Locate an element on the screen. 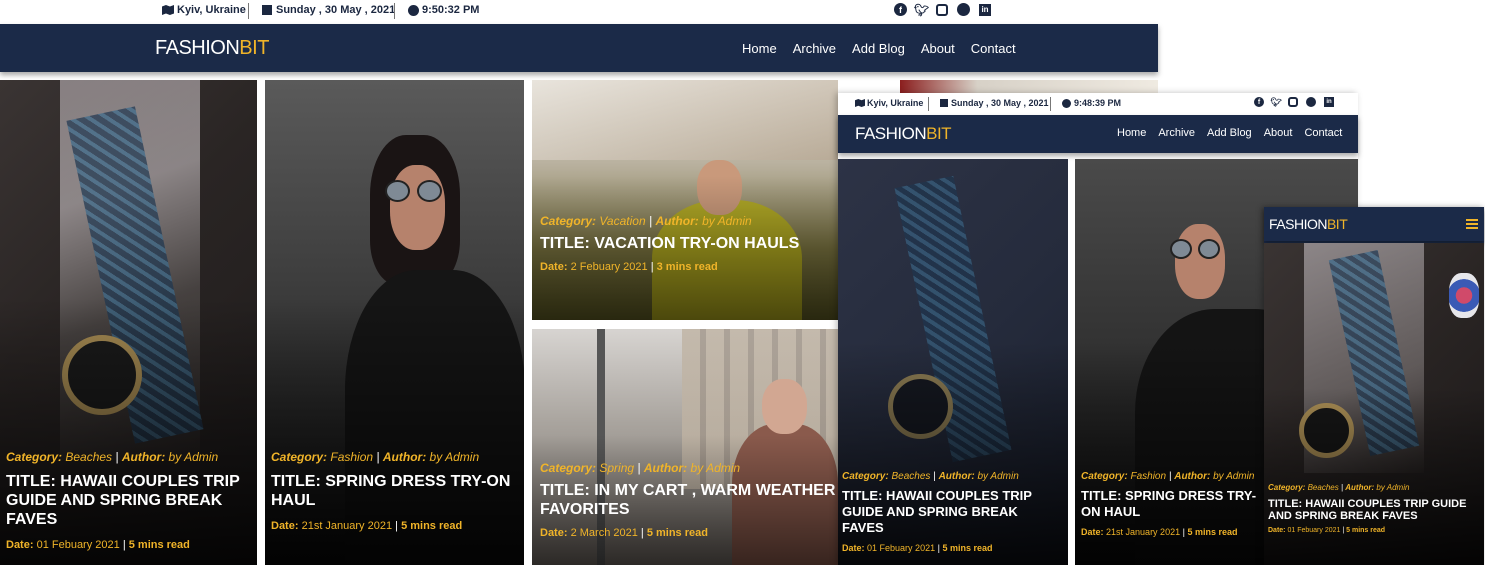 This screenshot has height=565, width=1485. main-menu: Home Archive Add Blog About Contact is located at coordinates (879, 48).